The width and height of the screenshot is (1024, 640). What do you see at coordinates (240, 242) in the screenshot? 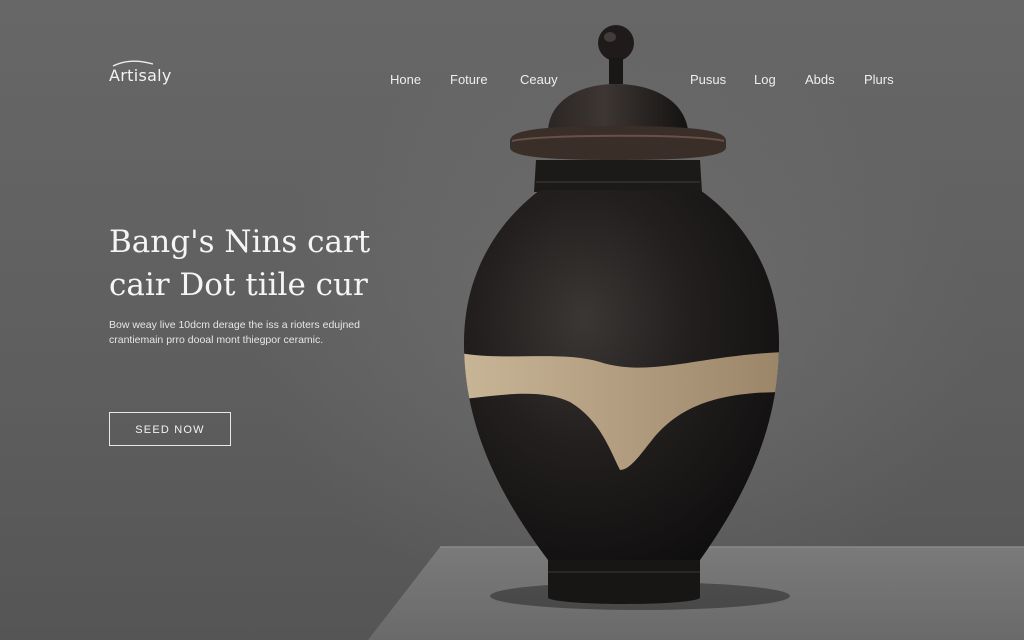
I see `hero-heading-line-1: Bang's Nins cart` at bounding box center [240, 242].